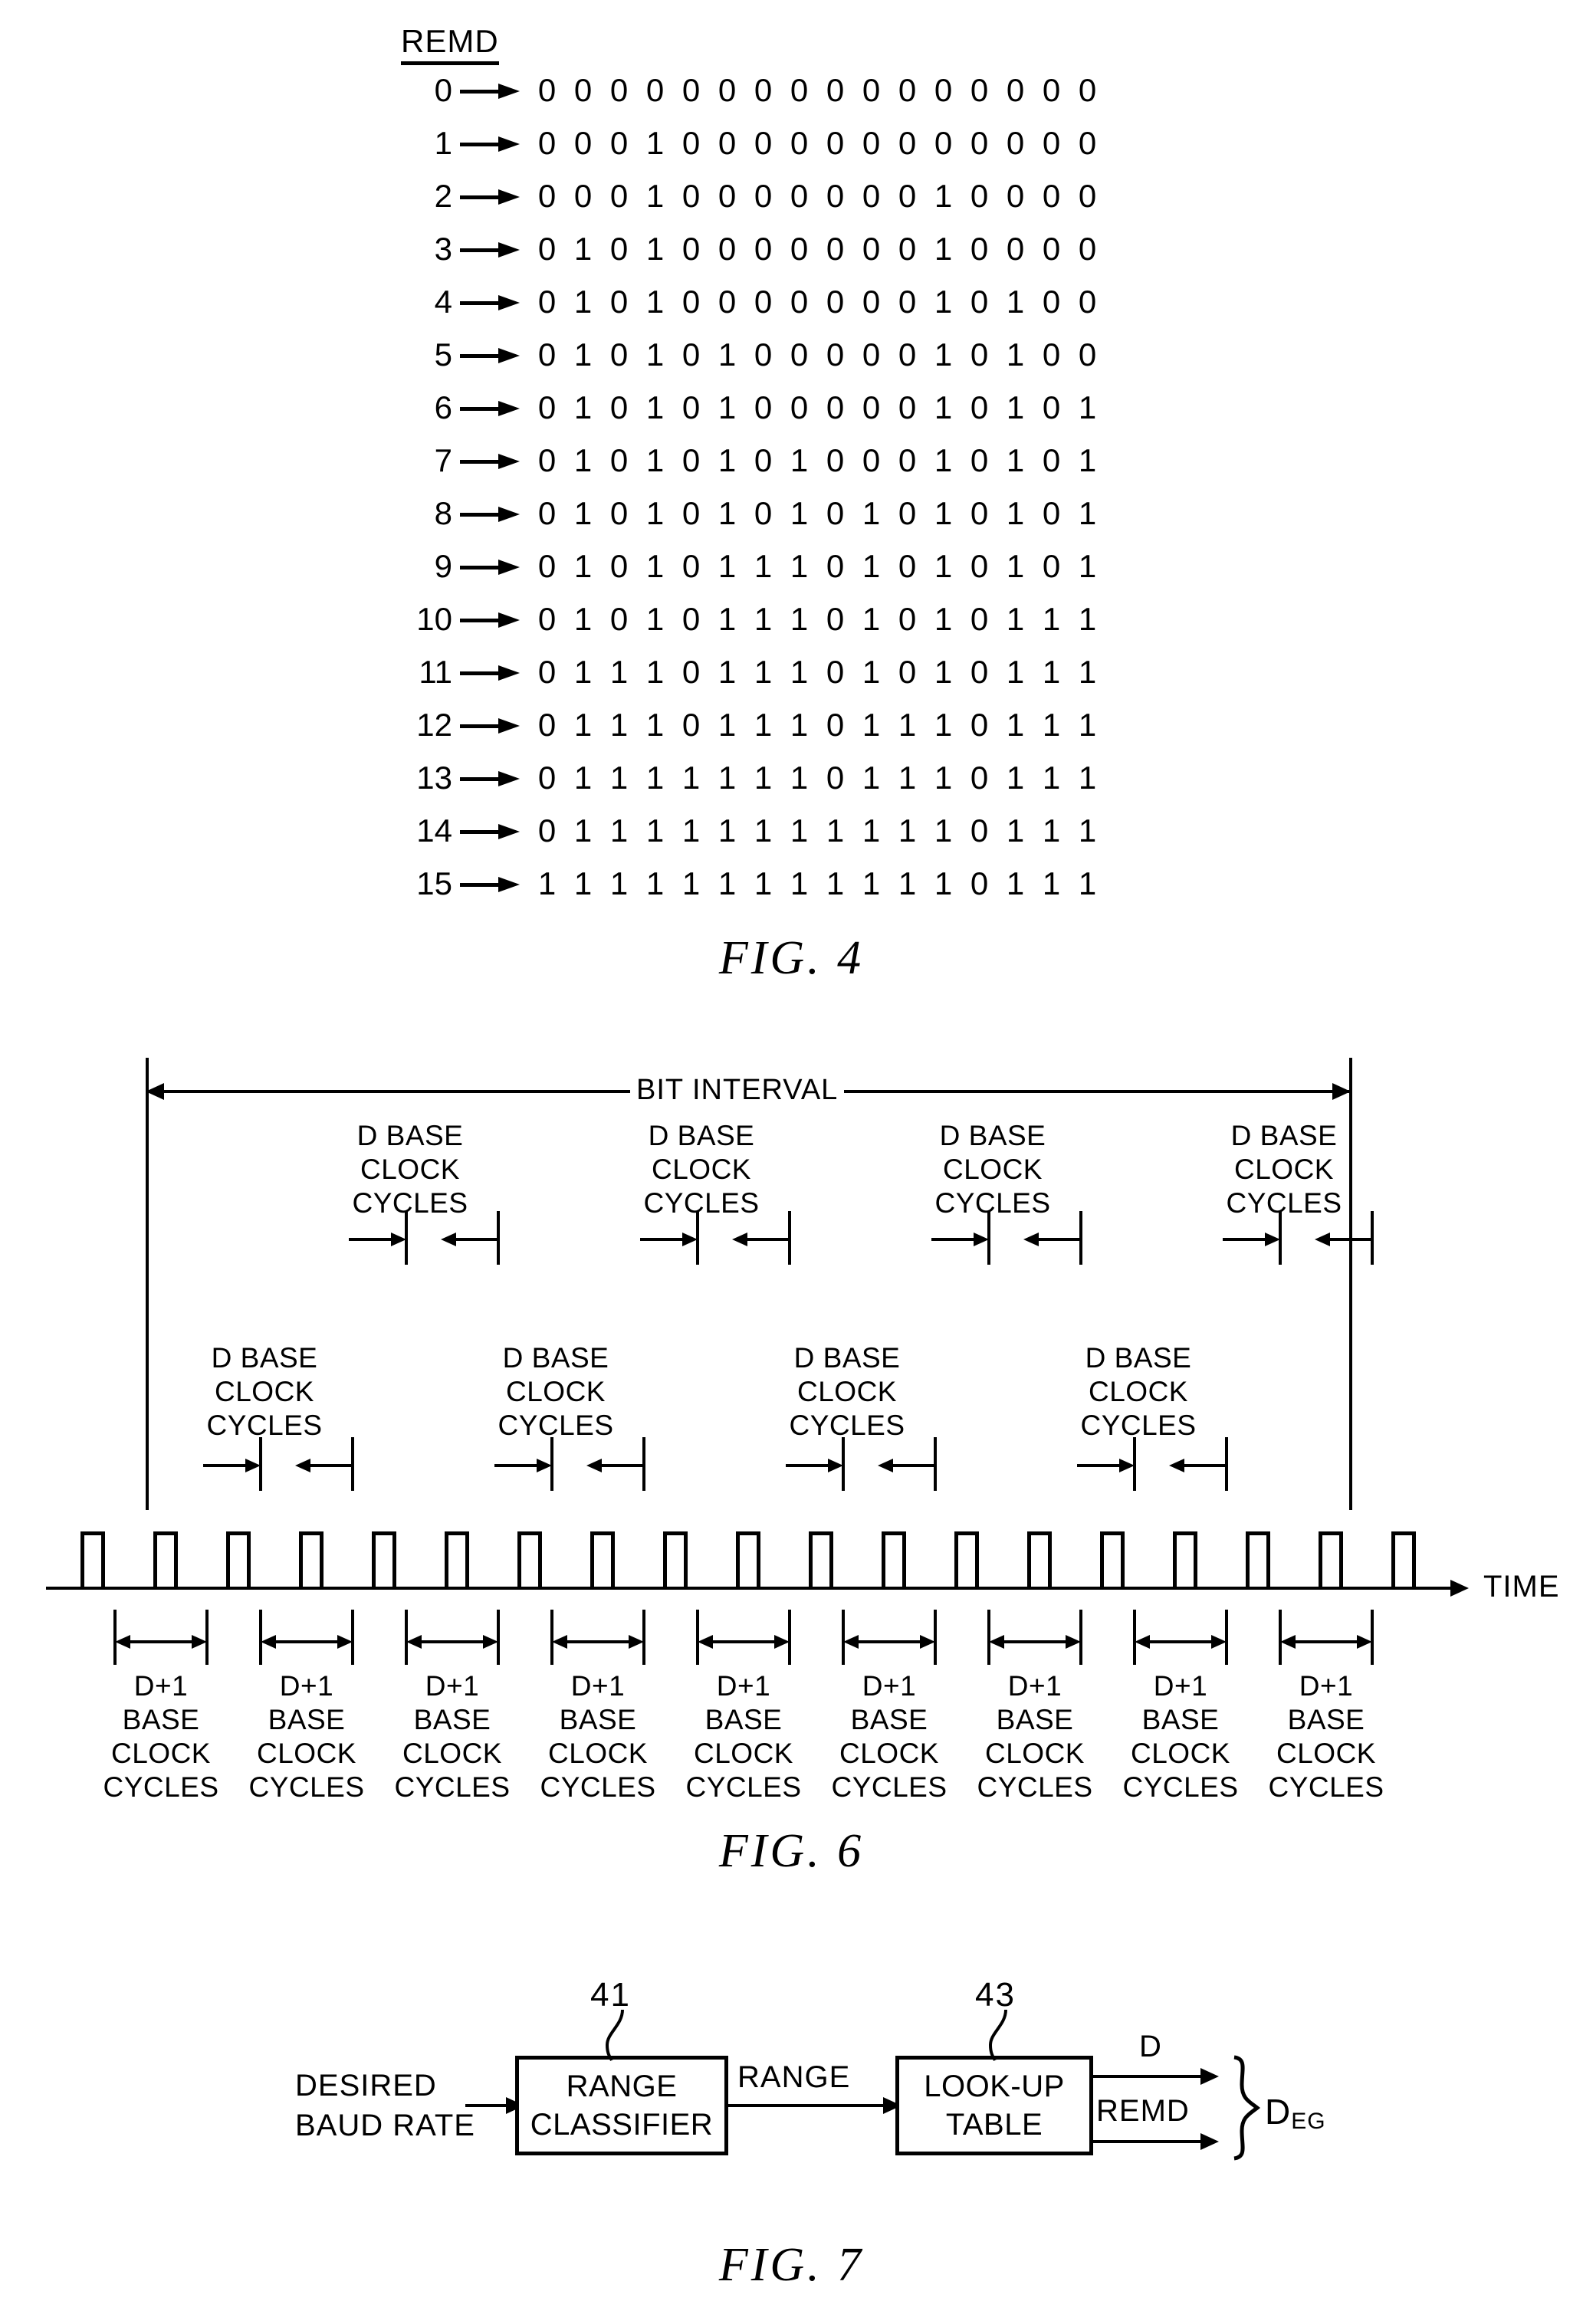  Describe the element at coordinates (452, 1686) in the screenshot. I see `d-plus-1-label-line1: D+1` at that location.